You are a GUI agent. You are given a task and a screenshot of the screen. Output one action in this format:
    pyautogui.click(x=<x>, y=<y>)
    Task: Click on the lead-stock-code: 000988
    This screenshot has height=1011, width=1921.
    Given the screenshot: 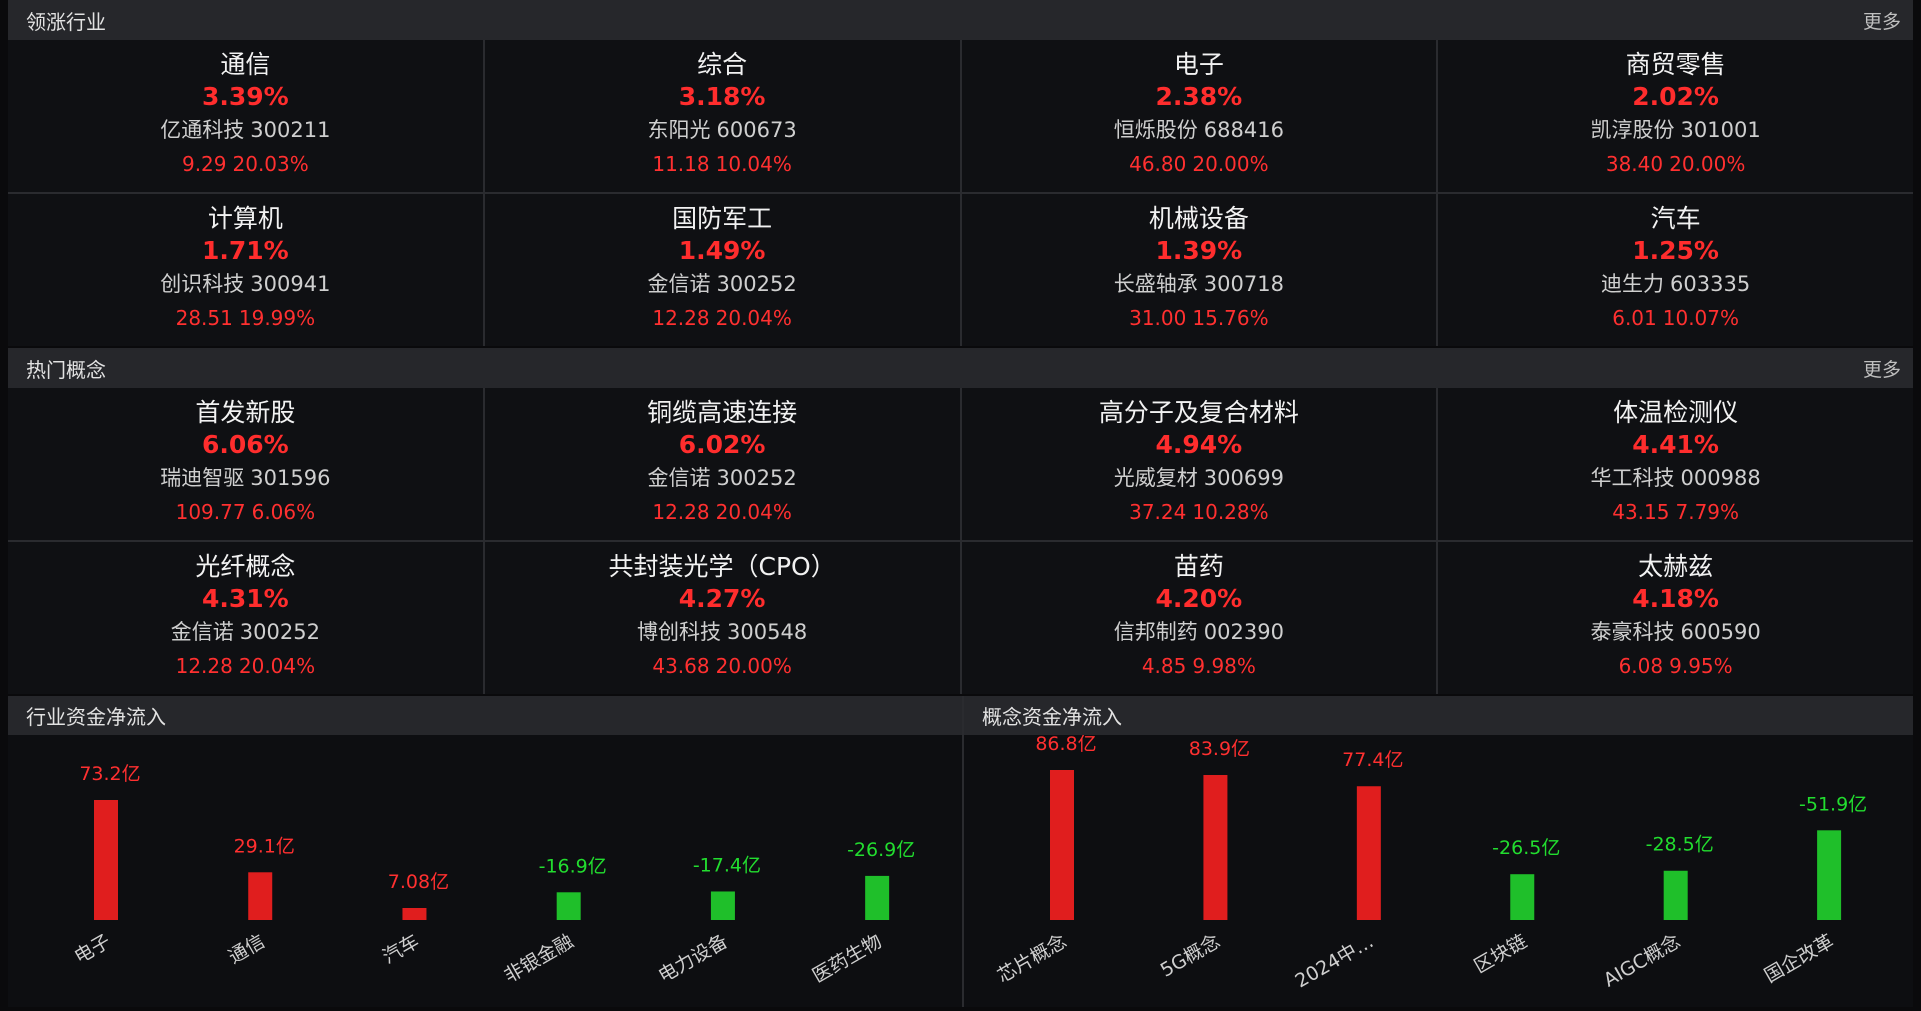 What is the action you would take?
    pyautogui.click(x=1720, y=478)
    